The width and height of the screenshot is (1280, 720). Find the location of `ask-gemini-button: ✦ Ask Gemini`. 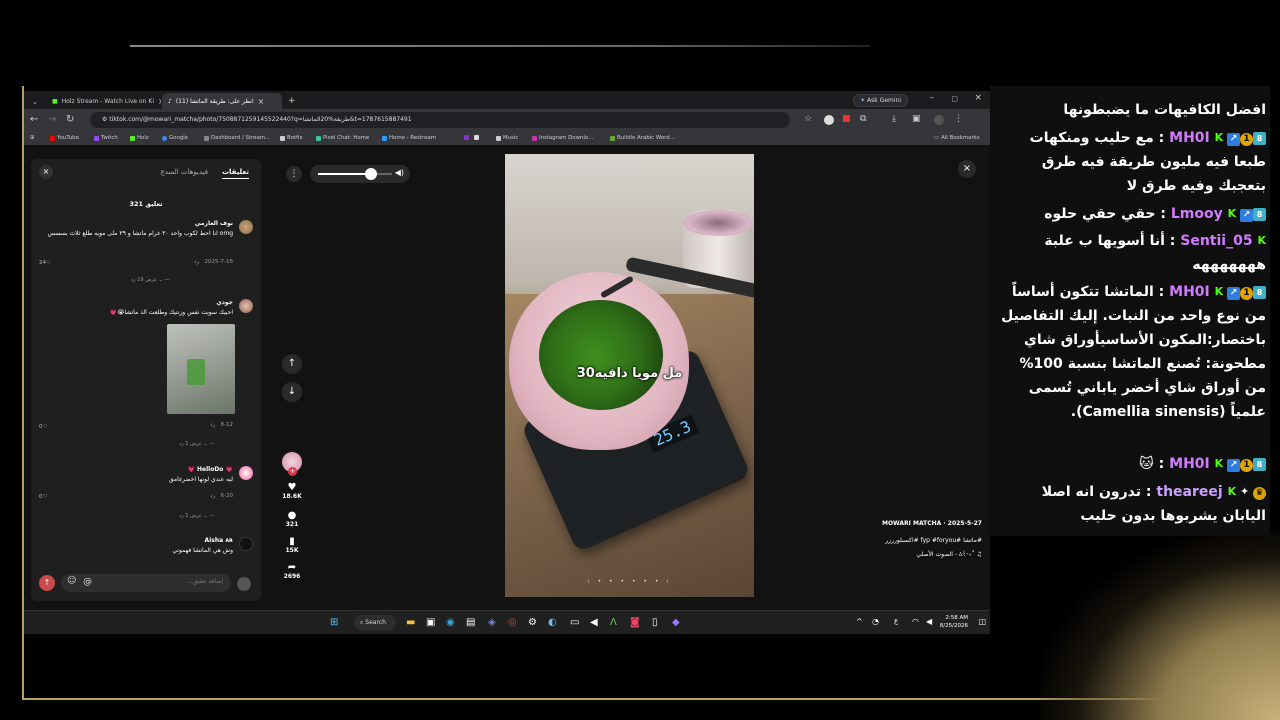

ask-gemini-button: ✦ Ask Gemini is located at coordinates (880, 100).